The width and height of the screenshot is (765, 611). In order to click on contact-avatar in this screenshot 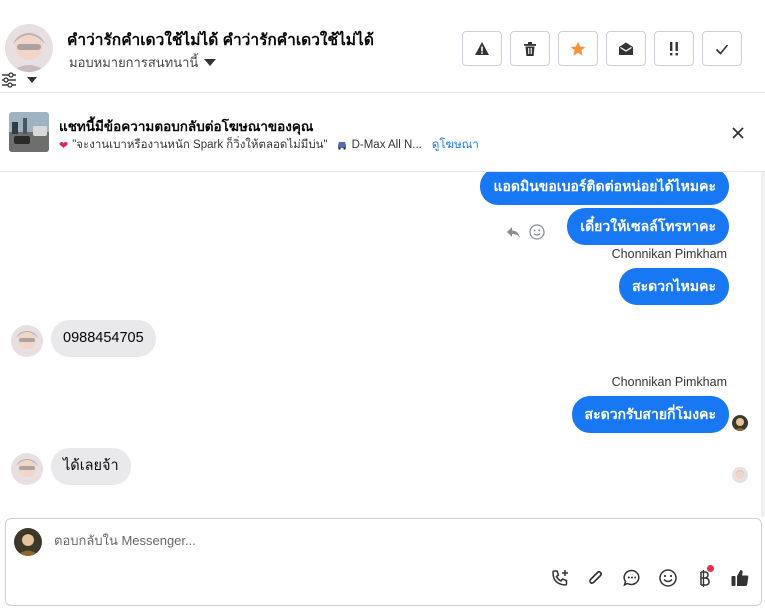, I will do `click(29, 48)`.